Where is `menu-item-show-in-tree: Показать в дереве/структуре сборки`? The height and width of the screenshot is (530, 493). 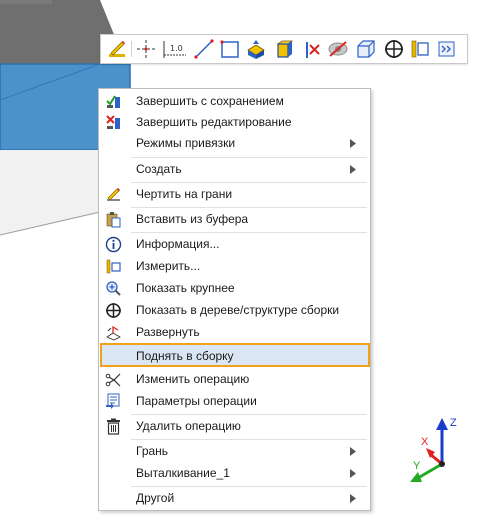 menu-item-show-in-tree: Показать в дереве/структуре сборки is located at coordinates (234, 310).